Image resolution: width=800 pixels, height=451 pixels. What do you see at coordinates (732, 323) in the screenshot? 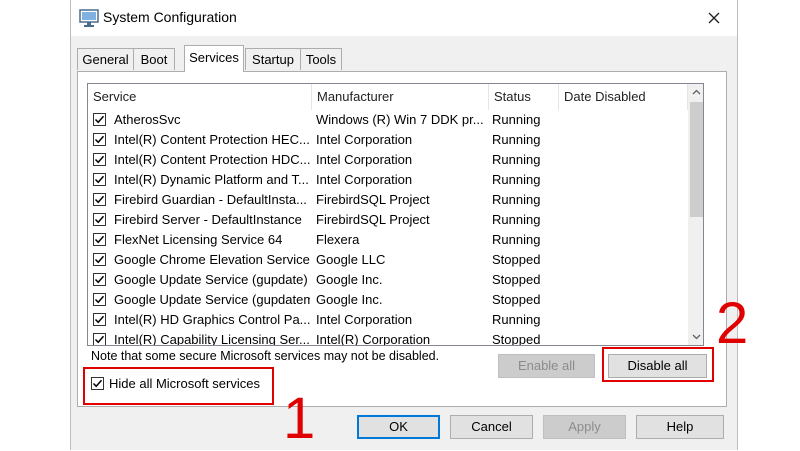
I see `step-number-2: 2` at bounding box center [732, 323].